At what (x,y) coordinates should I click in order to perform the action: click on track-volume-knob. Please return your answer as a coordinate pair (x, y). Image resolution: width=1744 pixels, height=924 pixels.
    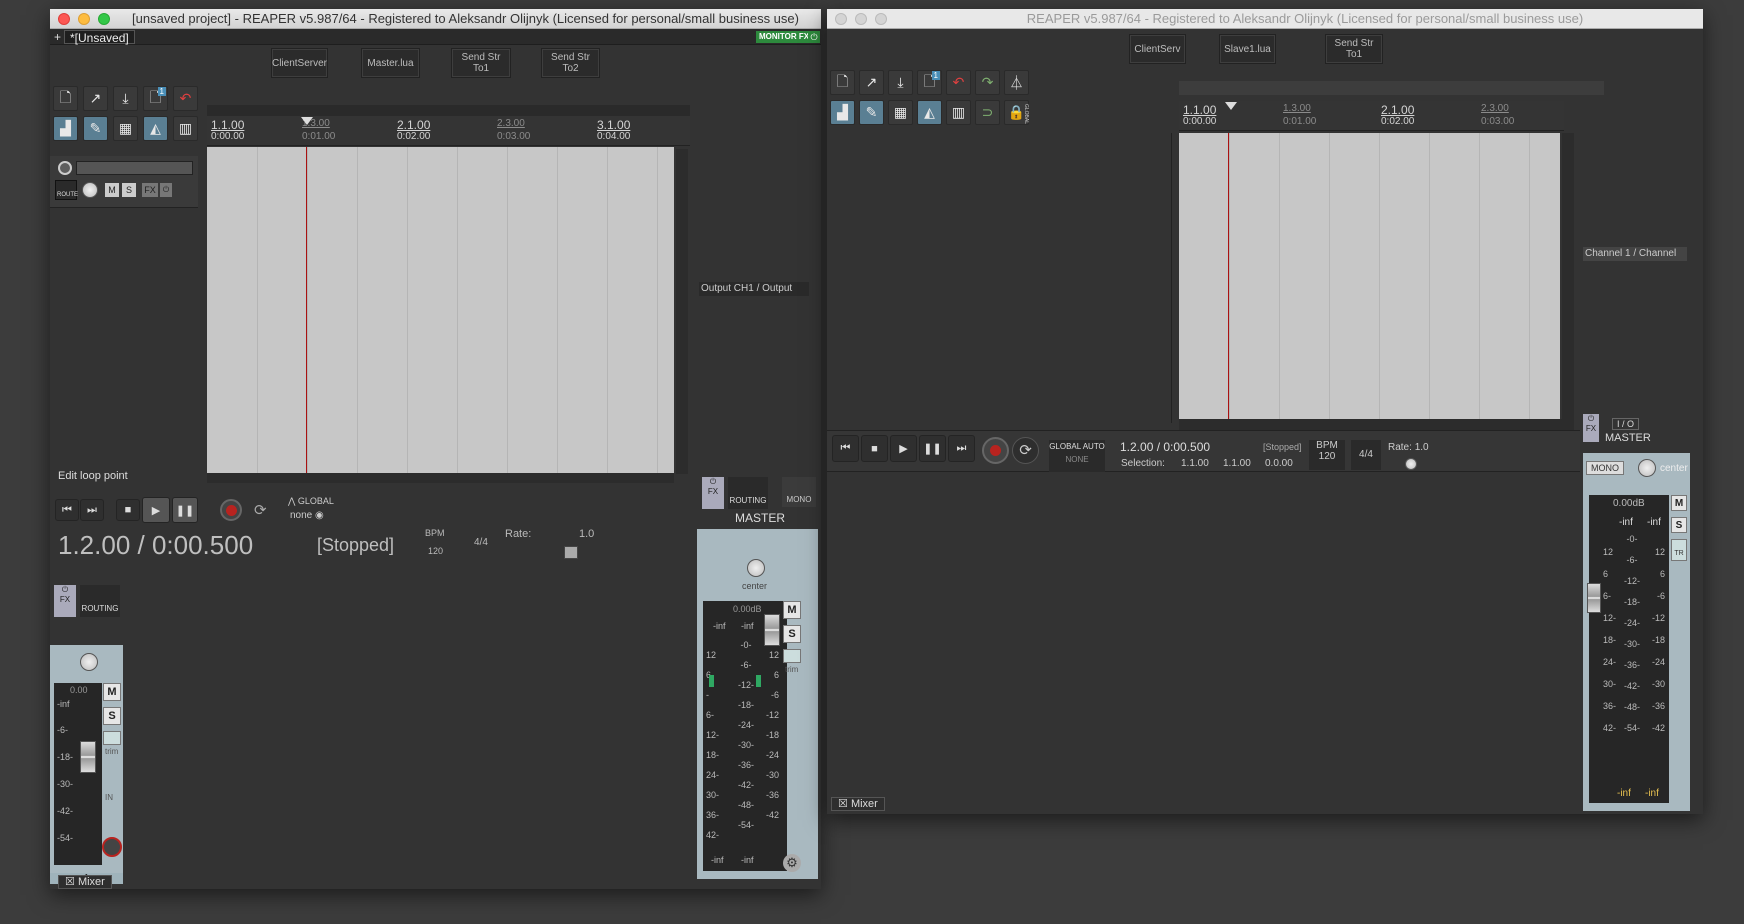
    Looking at the image, I should click on (90, 190).